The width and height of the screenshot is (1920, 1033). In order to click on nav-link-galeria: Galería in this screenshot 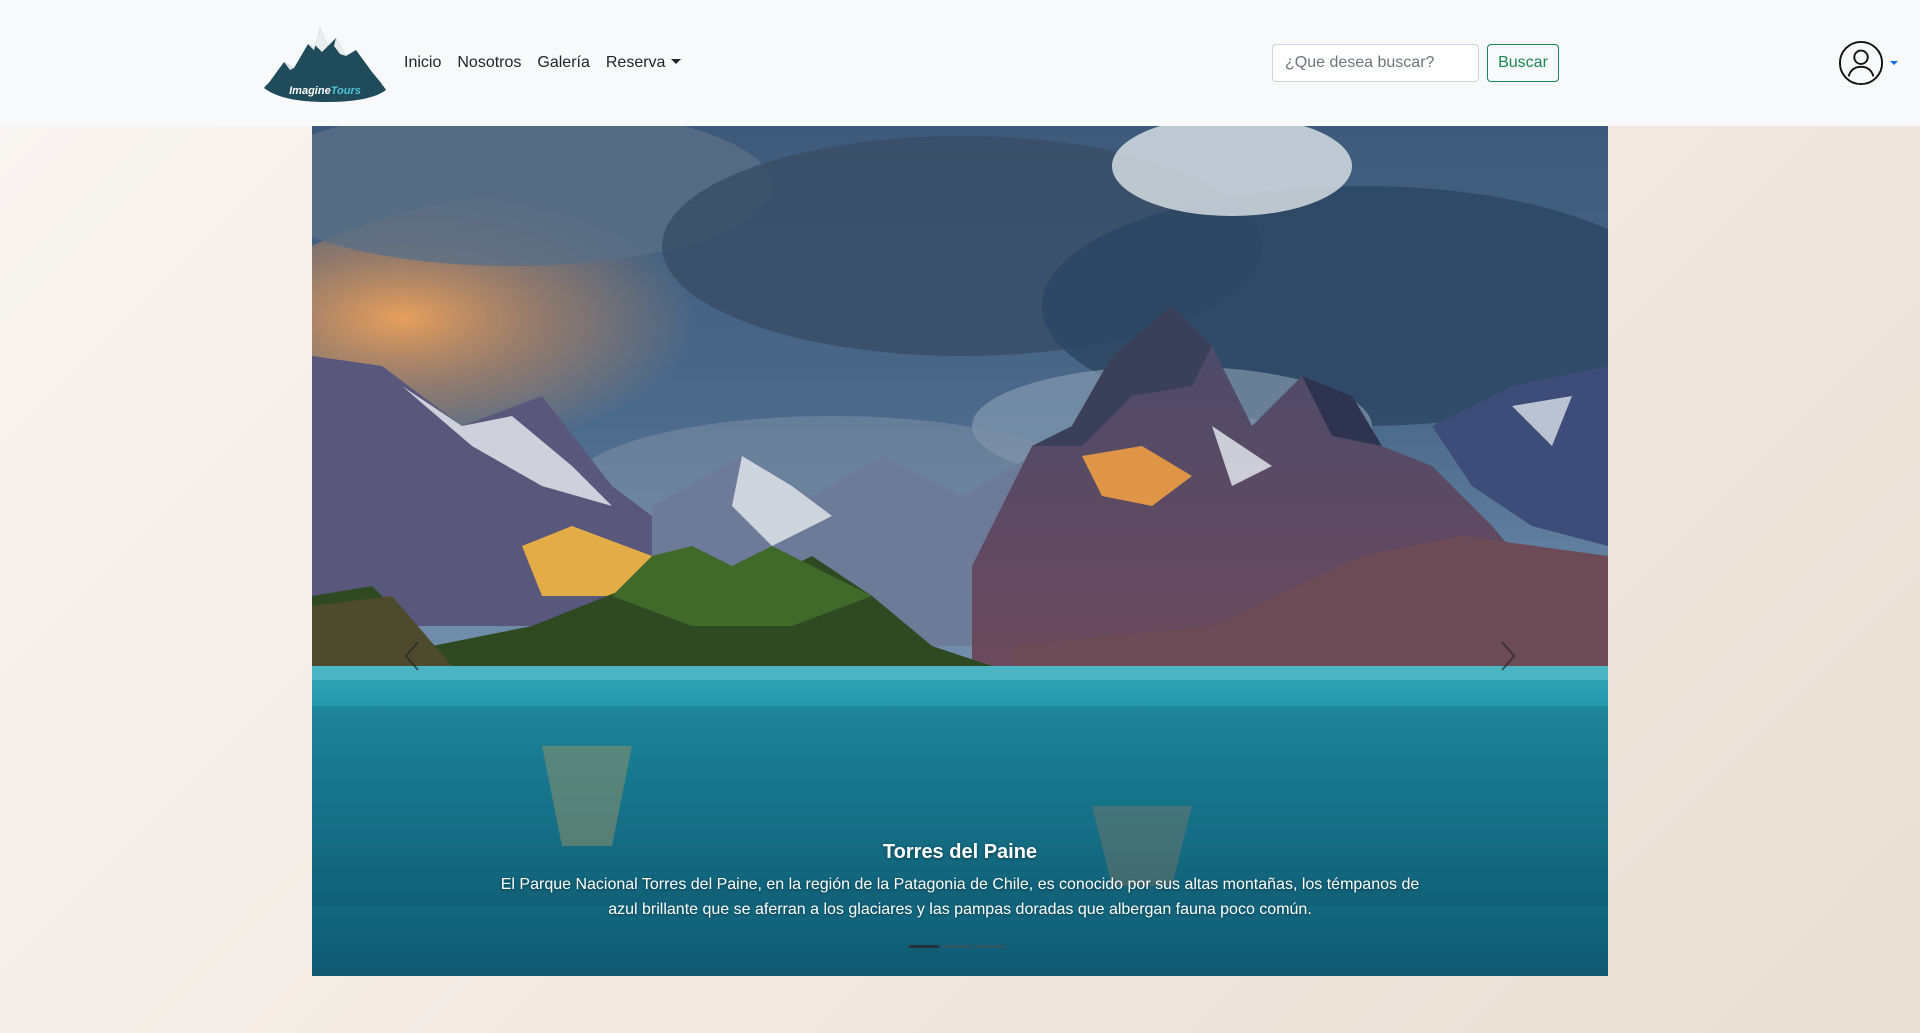, I will do `click(563, 63)`.